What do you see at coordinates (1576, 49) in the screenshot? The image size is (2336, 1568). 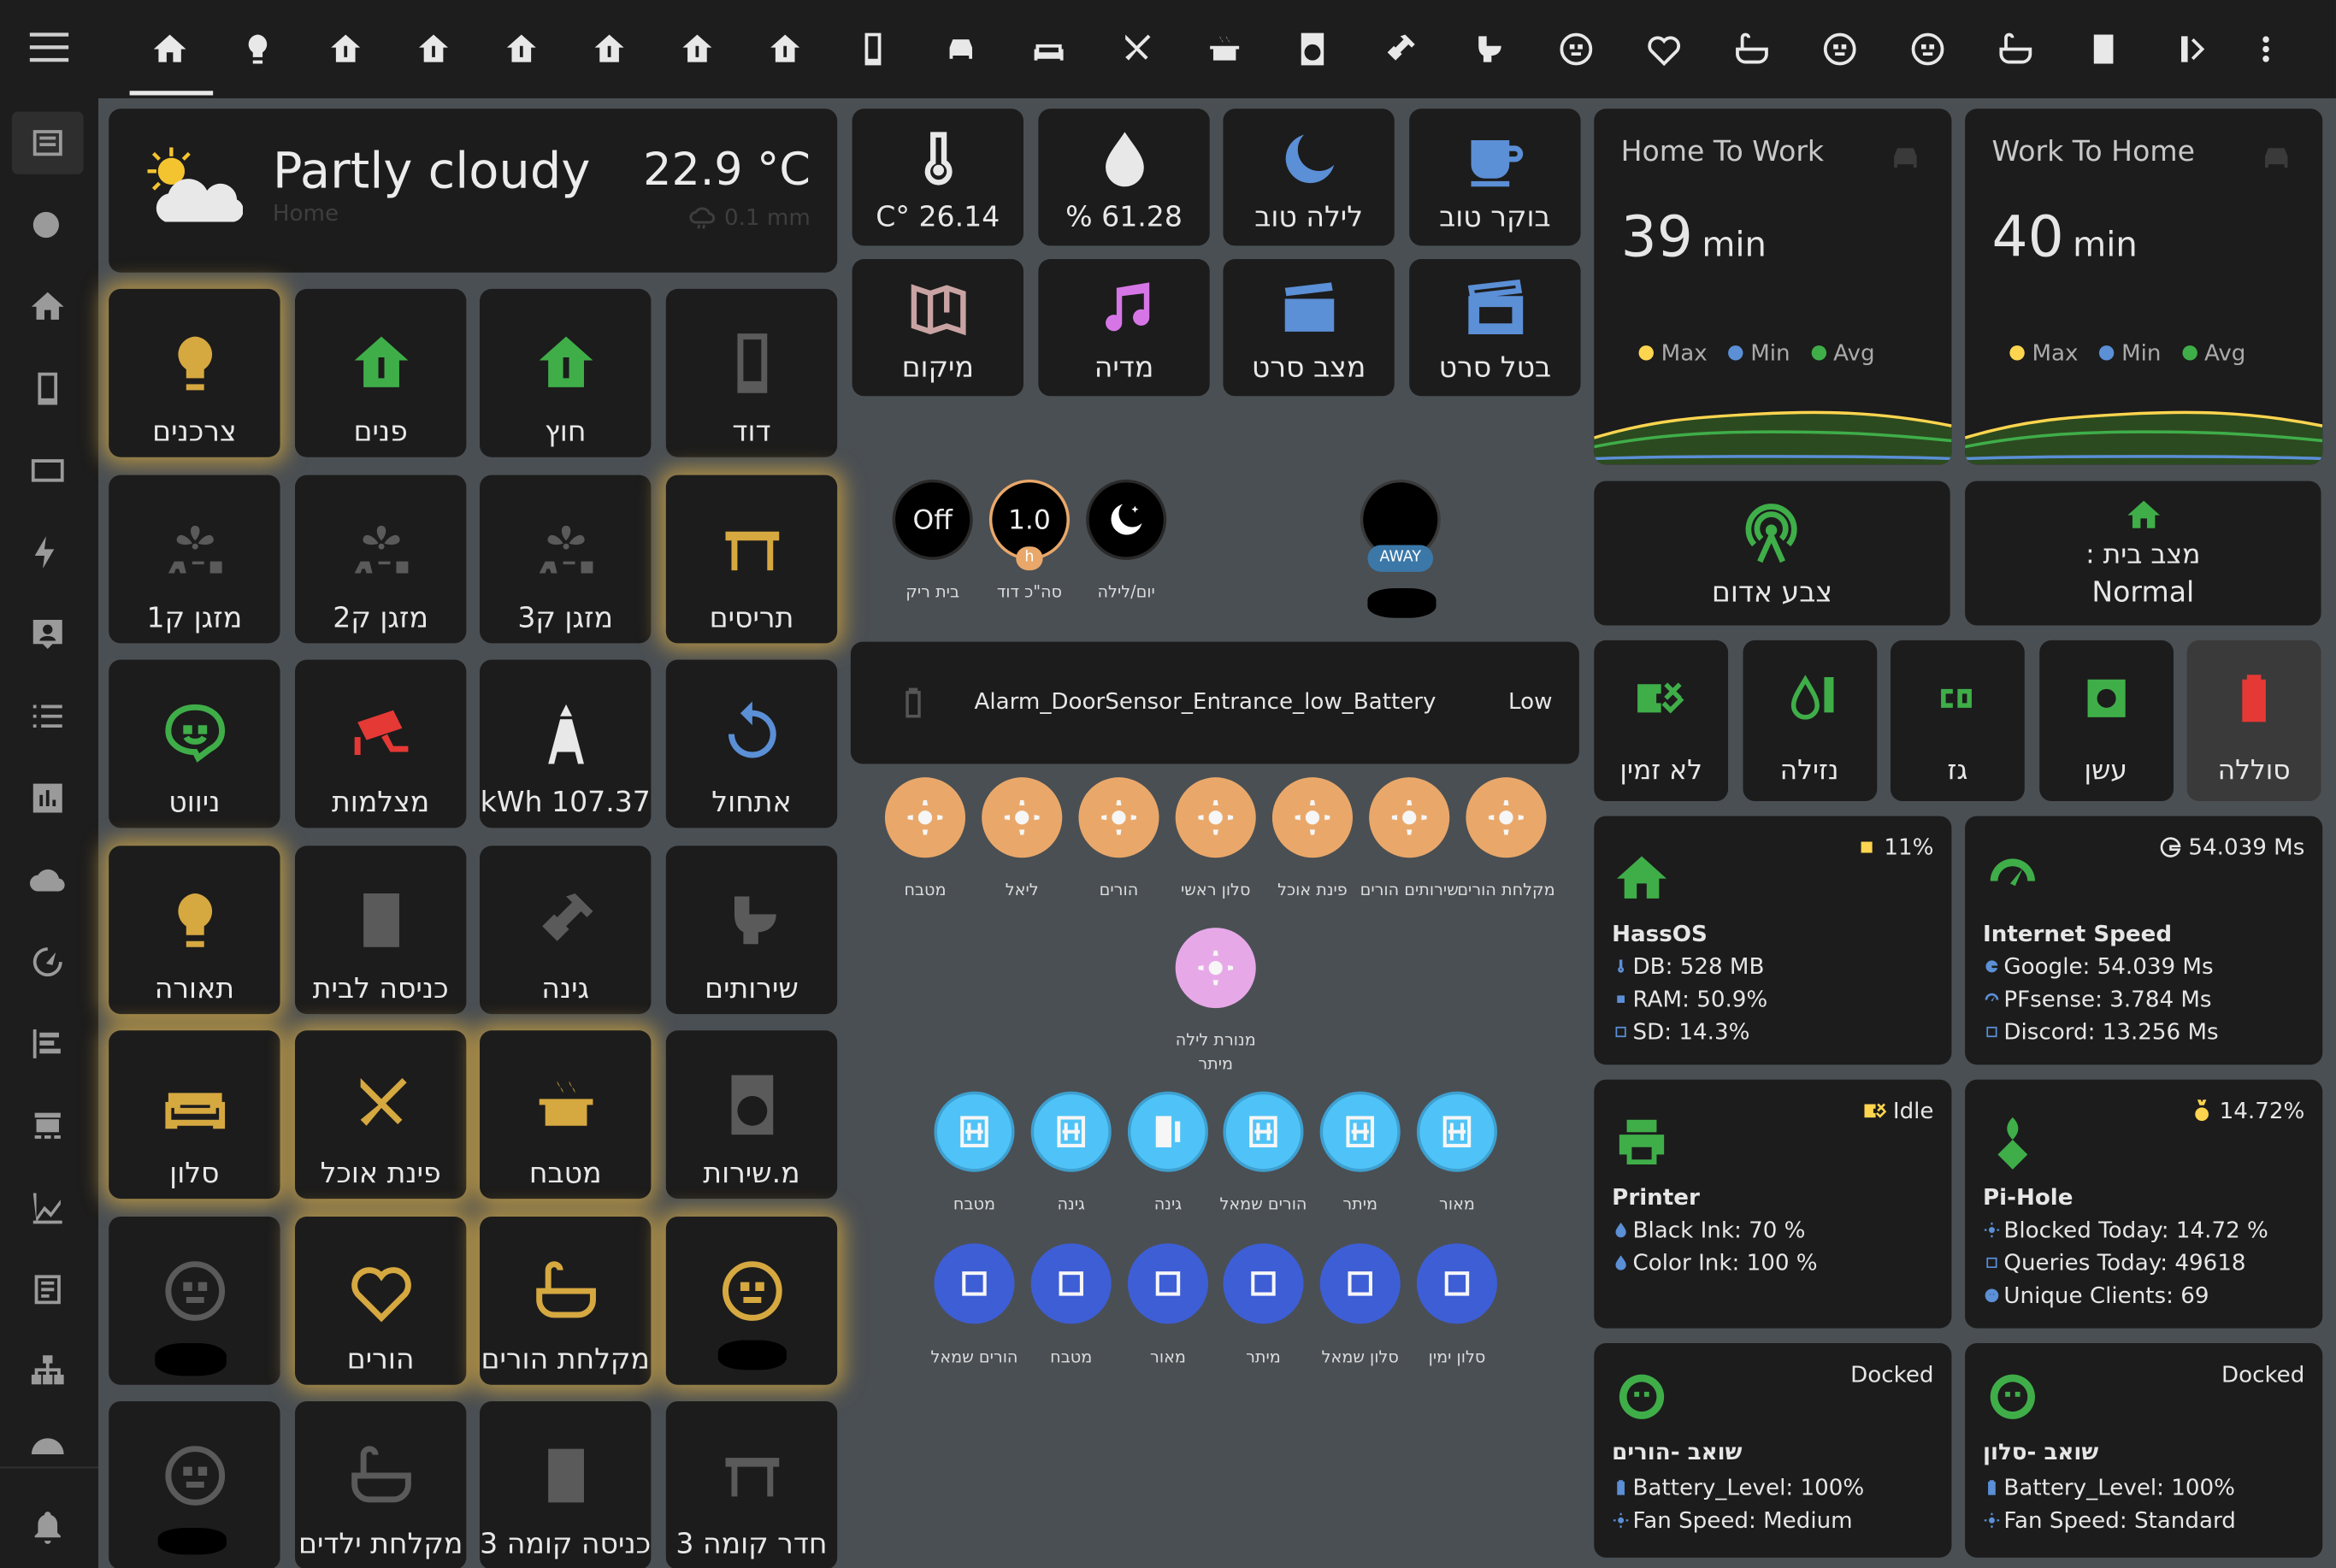 I see `tab-face-woman` at bounding box center [1576, 49].